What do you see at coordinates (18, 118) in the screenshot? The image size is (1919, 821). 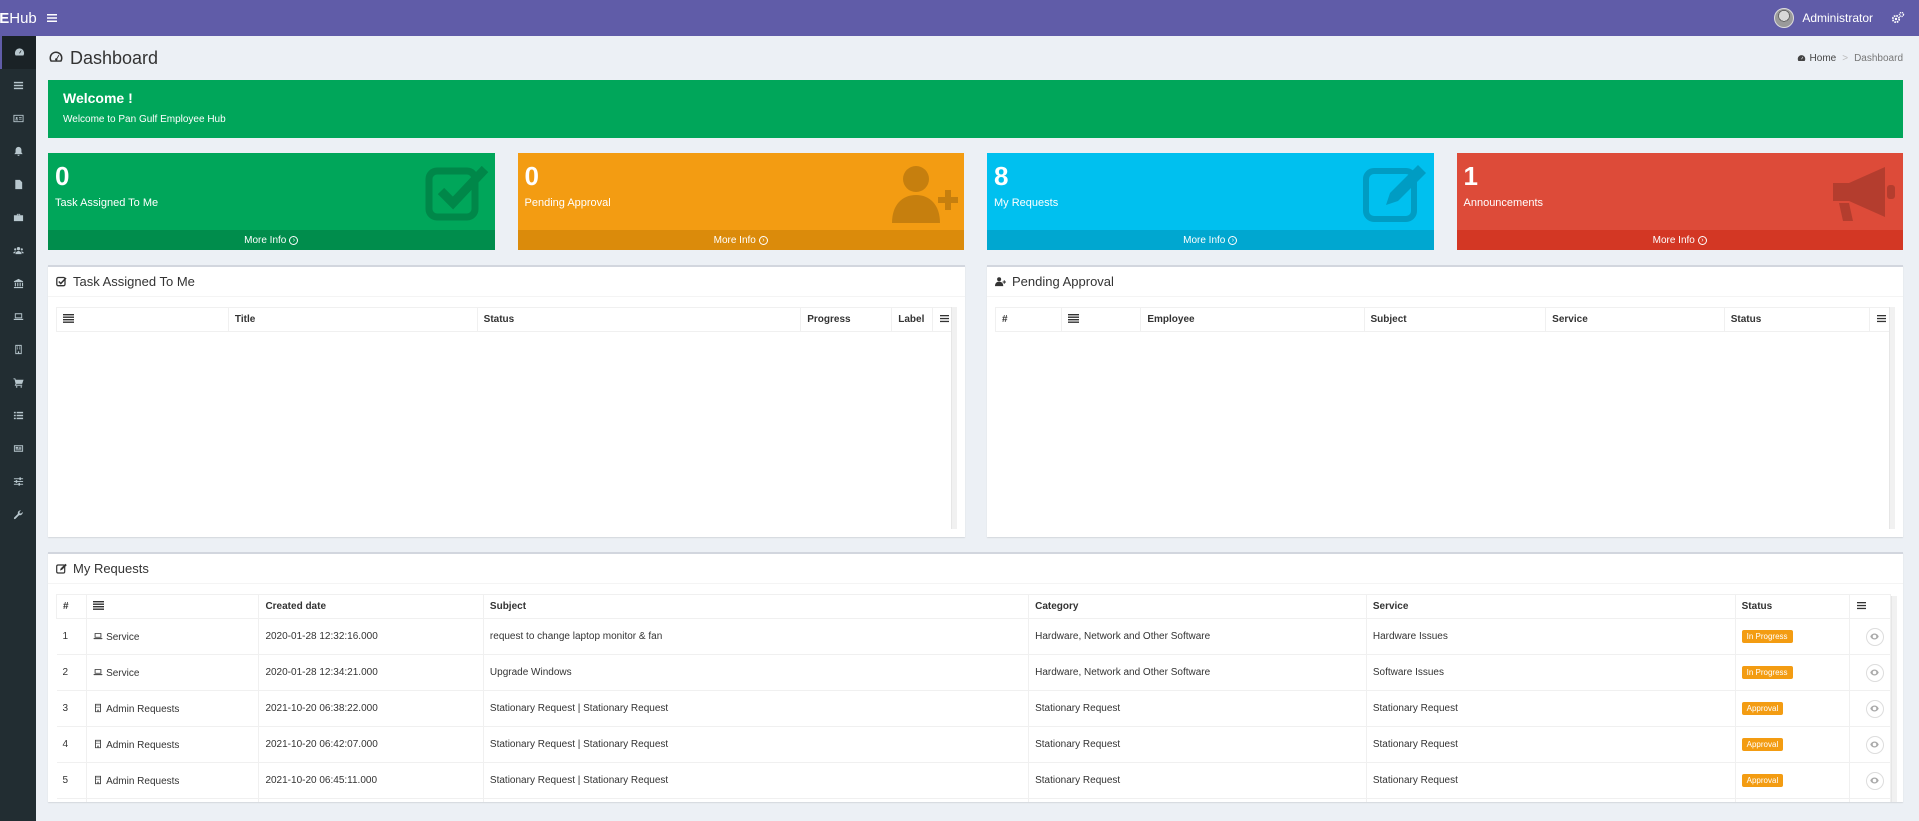 I see `sidebar-item-id-card` at bounding box center [18, 118].